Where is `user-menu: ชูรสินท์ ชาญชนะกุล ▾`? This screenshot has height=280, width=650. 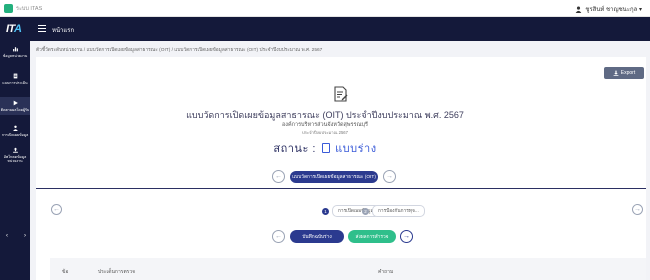
user-menu: ชูรสินท์ ชาญชนะกุล ▾ is located at coordinates (608, 9).